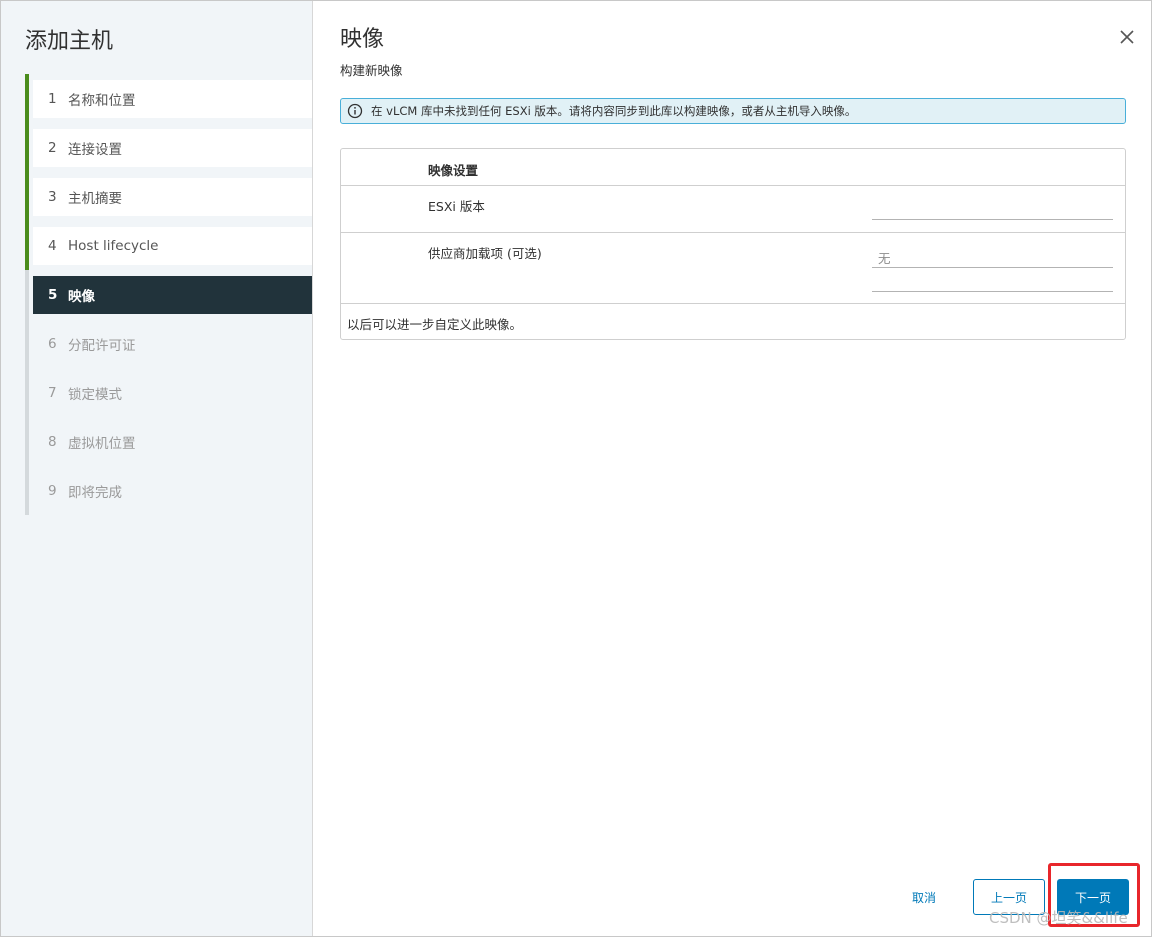  What do you see at coordinates (733, 167) in the screenshot?
I see `image-settings-header: 映像设置` at bounding box center [733, 167].